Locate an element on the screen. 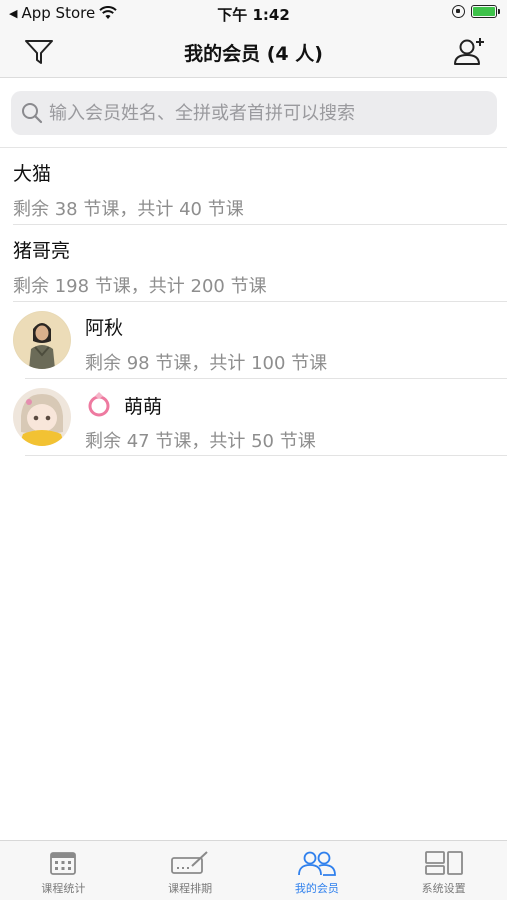 The height and width of the screenshot is (900, 507). search-bar is located at coordinates (254, 113).